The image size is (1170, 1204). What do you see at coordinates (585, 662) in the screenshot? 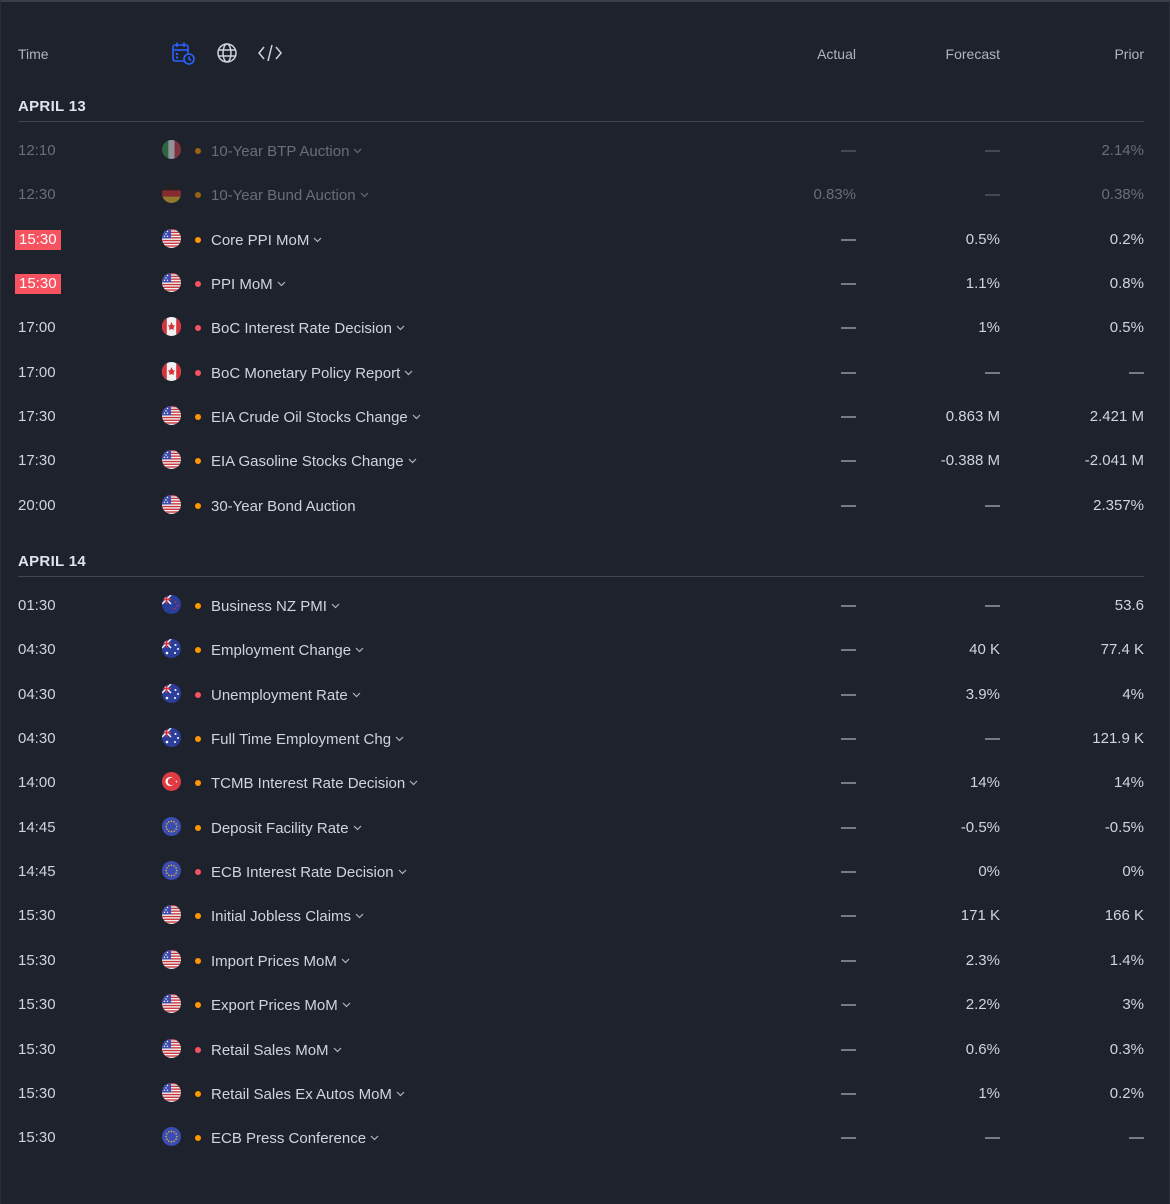
I see `event-row: 04:30 Employment Change — 40 K 77.4 K` at bounding box center [585, 662].